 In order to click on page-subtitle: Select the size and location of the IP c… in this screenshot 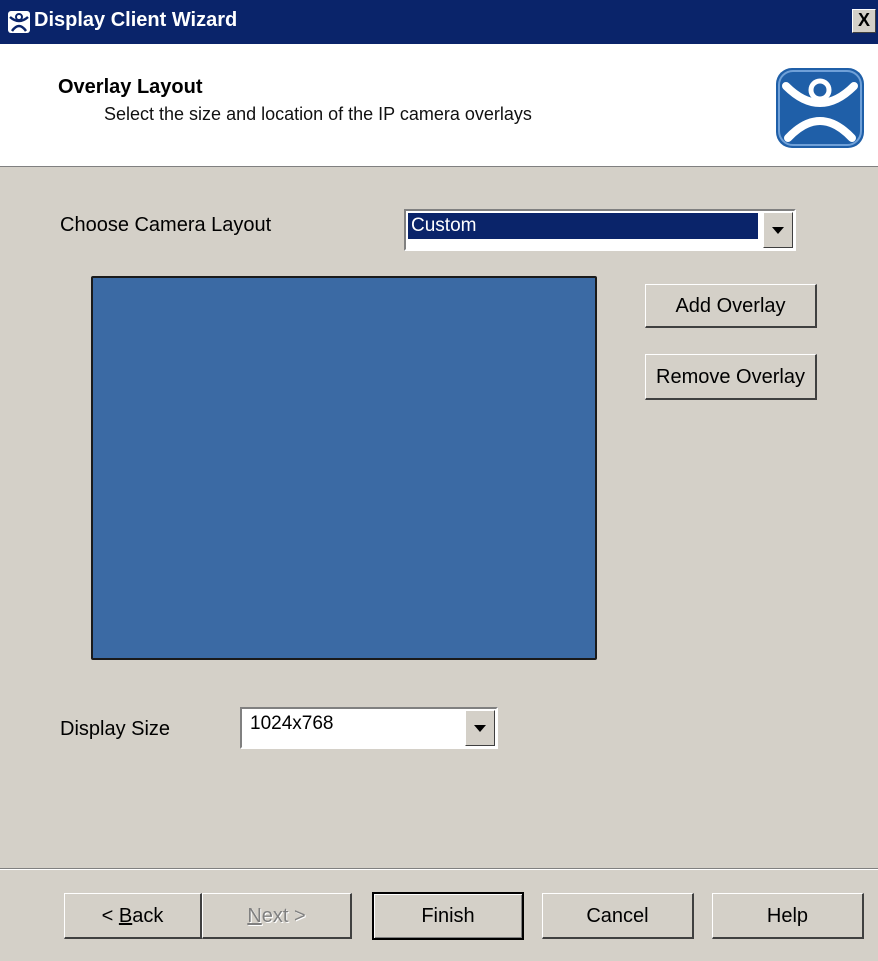, I will do `click(318, 114)`.